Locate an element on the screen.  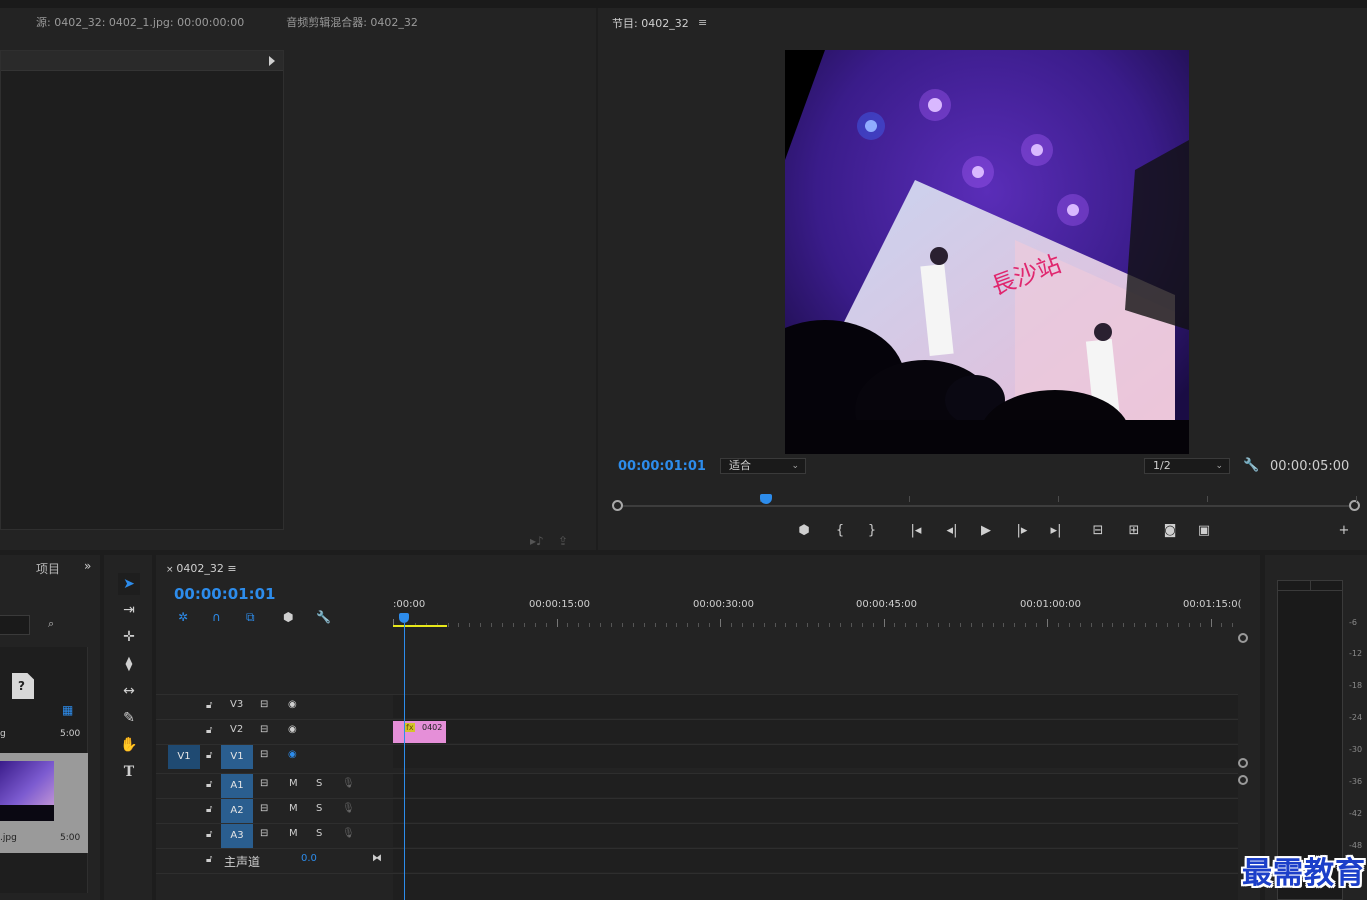
snap-icon: ∩ is located at coordinates (216, 617).